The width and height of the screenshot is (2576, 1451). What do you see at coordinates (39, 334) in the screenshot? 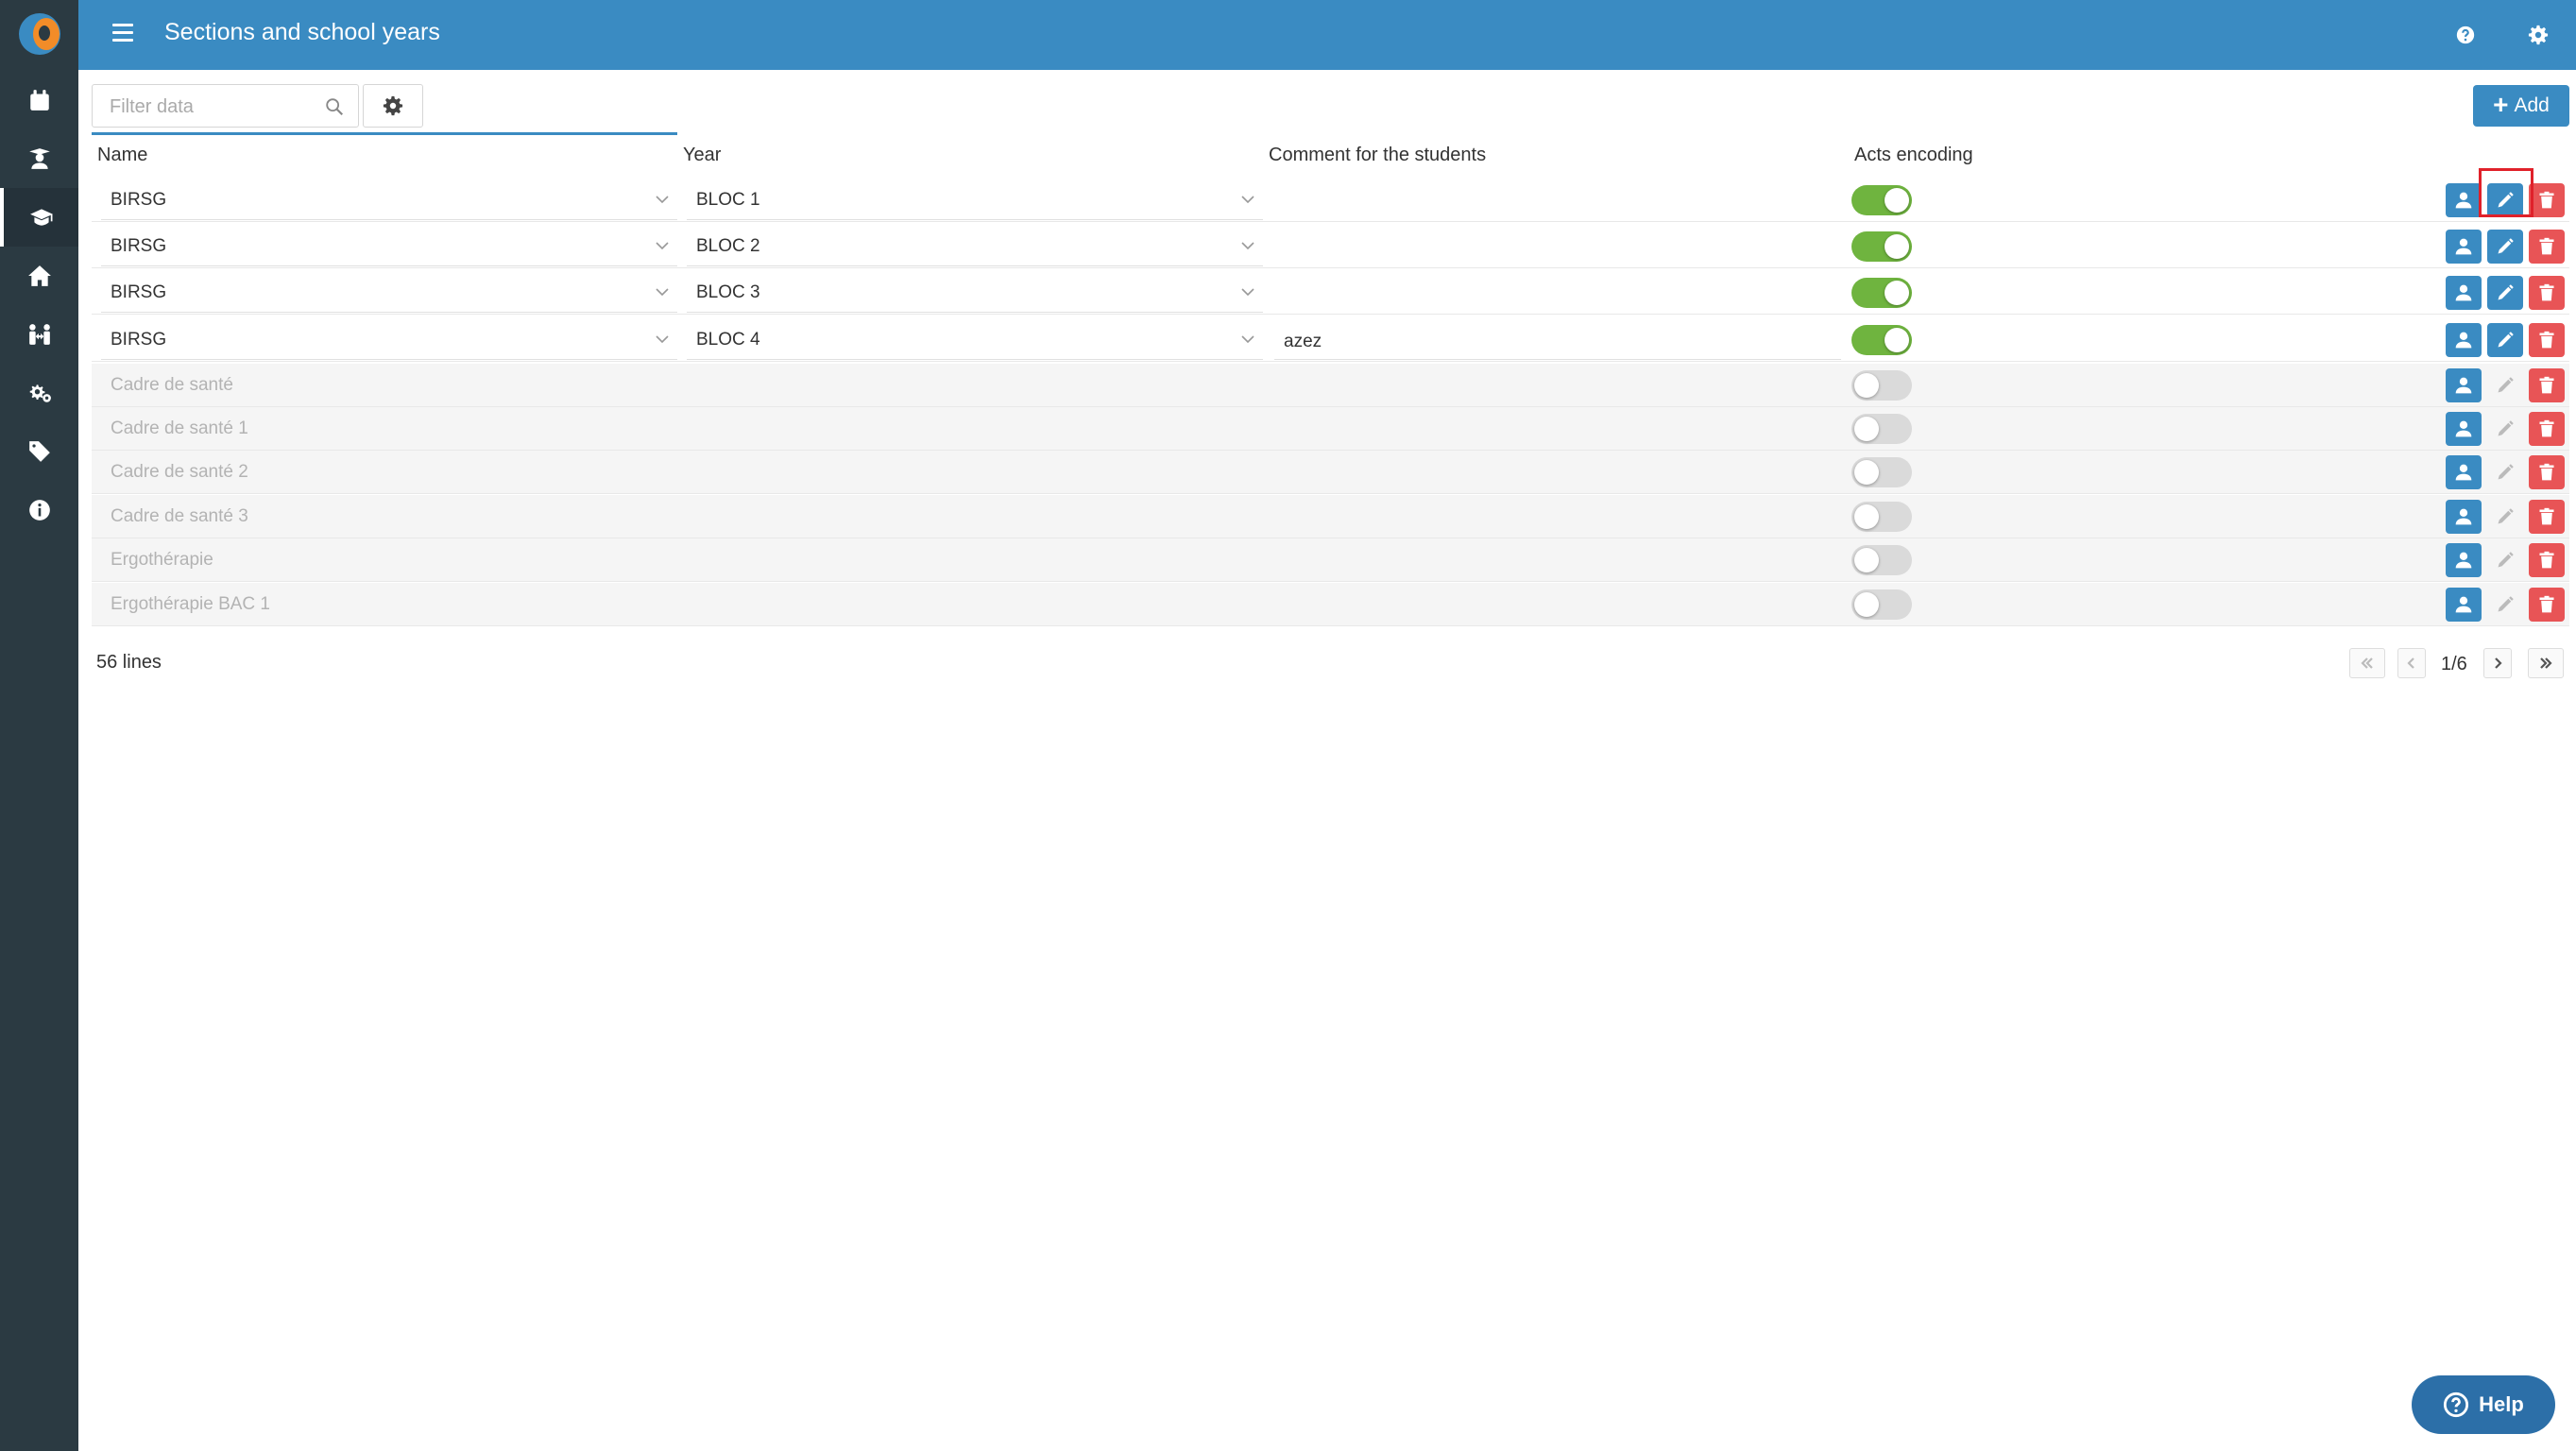
I see `sidebar-item-exchanges` at bounding box center [39, 334].